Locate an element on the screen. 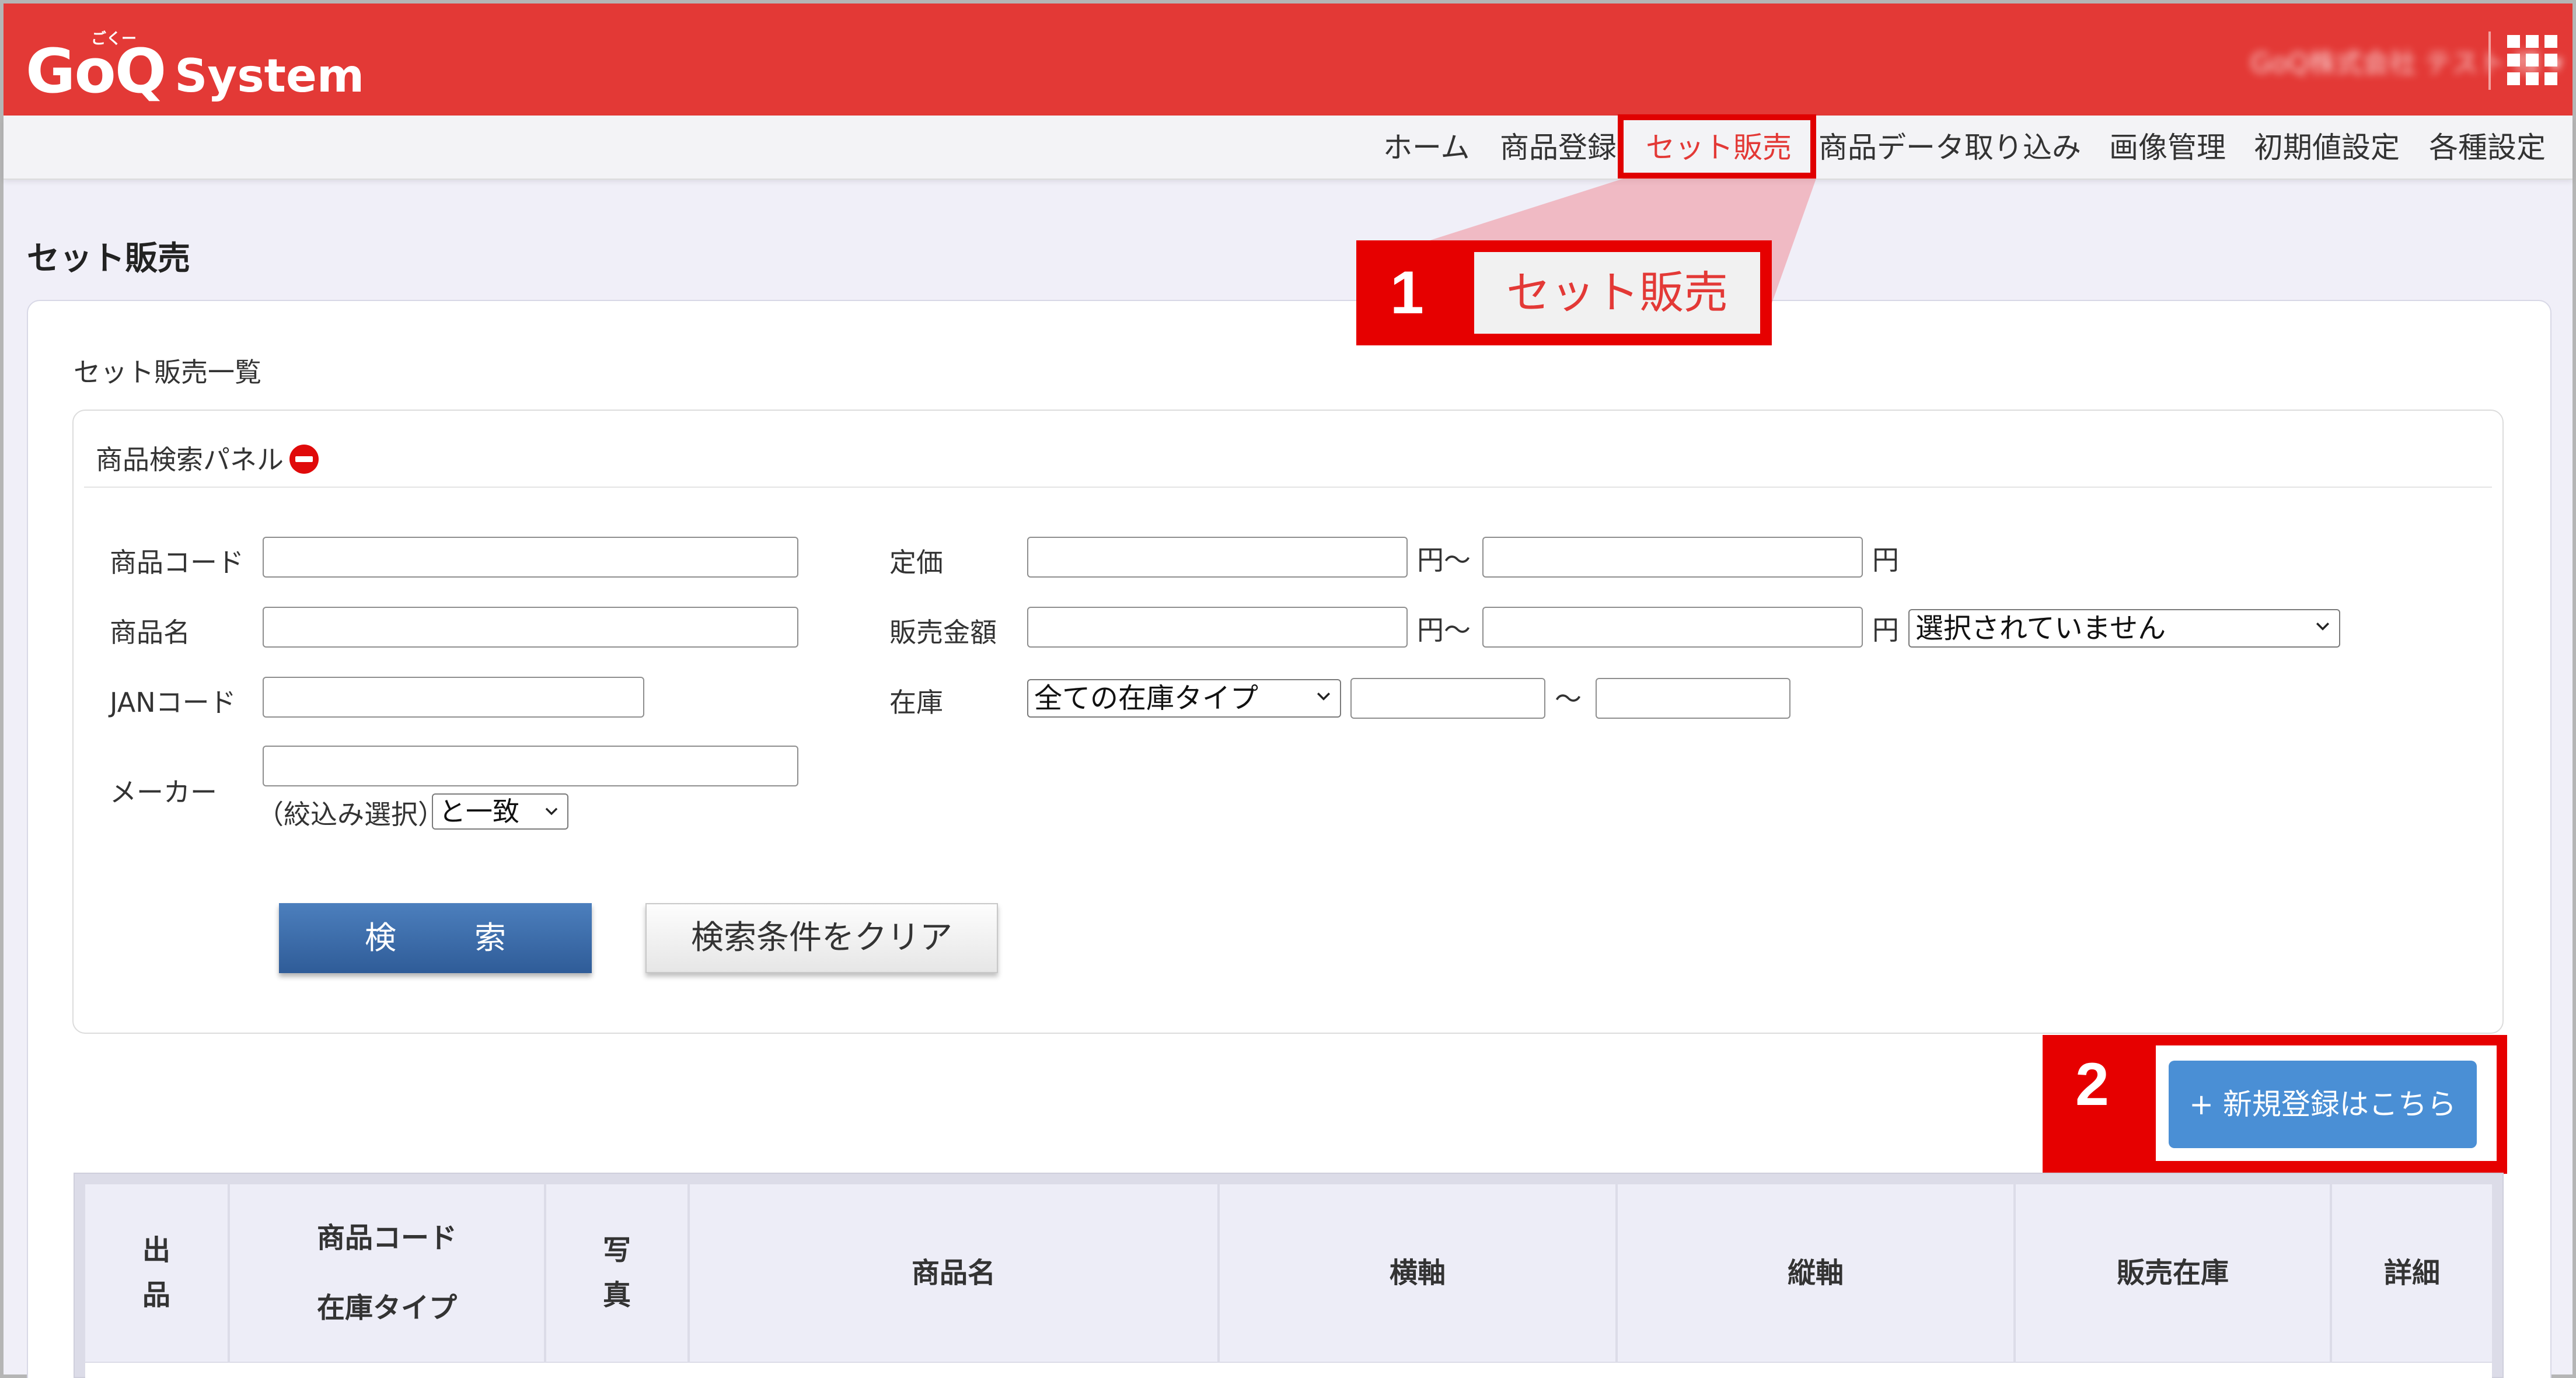 The height and width of the screenshot is (1378, 2576). step1-label: セット販売 is located at coordinates (1617, 293).